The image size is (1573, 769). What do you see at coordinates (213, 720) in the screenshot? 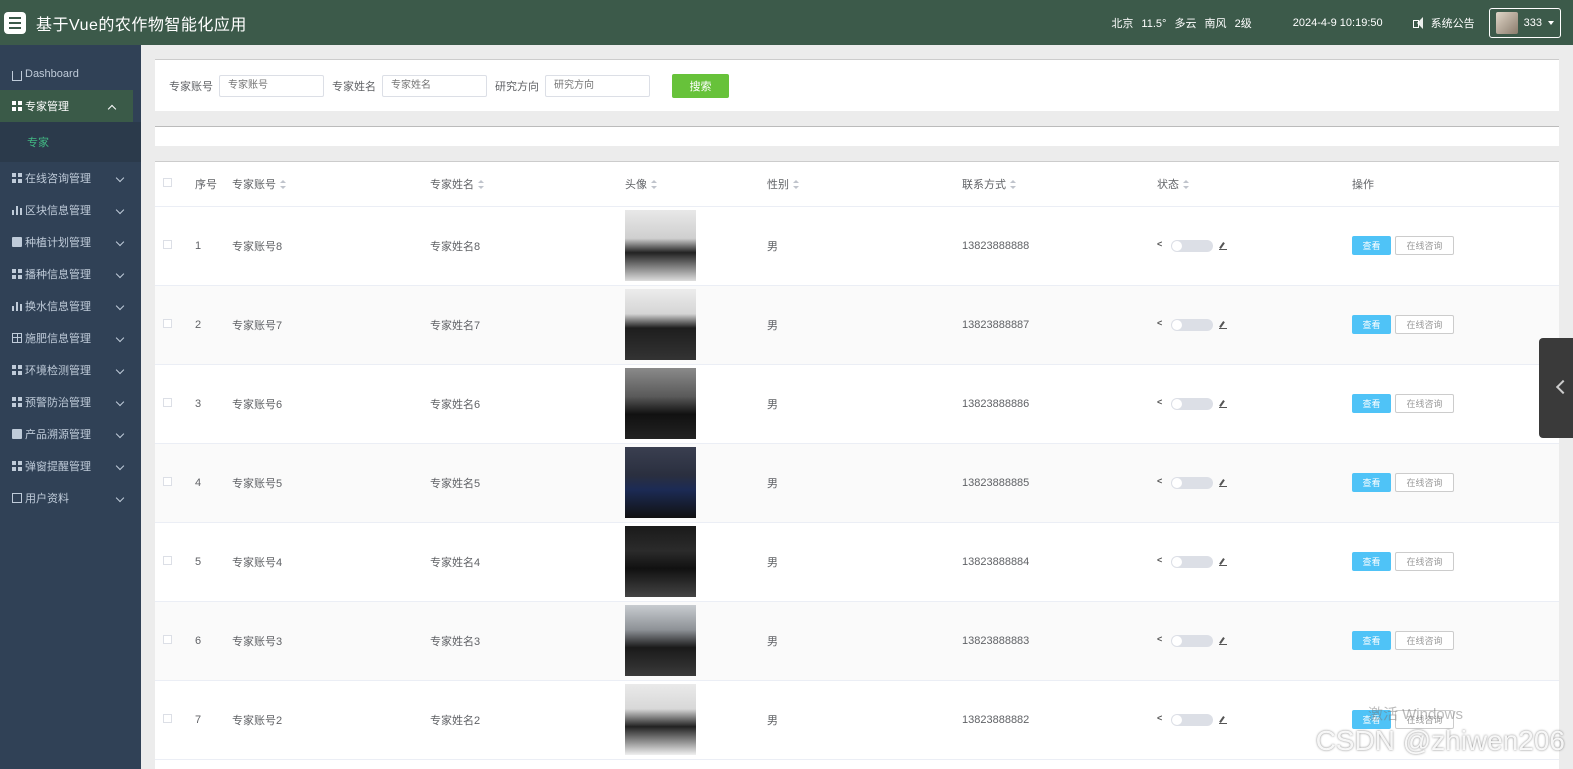
I see `row-index: 7` at bounding box center [213, 720].